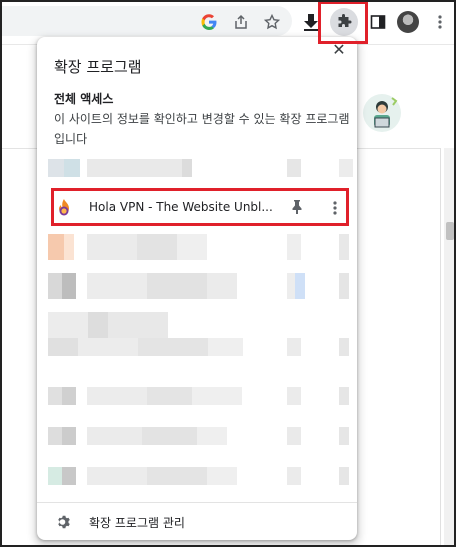 Image resolution: width=456 pixels, height=547 pixels. Describe the element at coordinates (64, 522) in the screenshot. I see `gear-icon` at that location.